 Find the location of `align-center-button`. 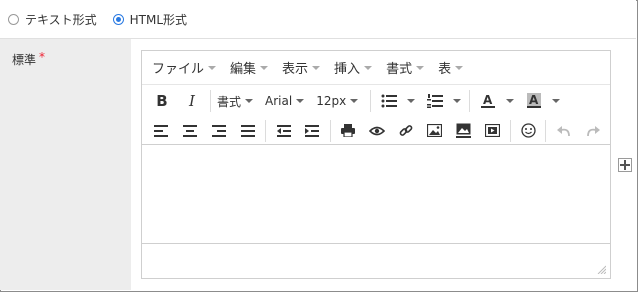

align-center-button is located at coordinates (190, 131).